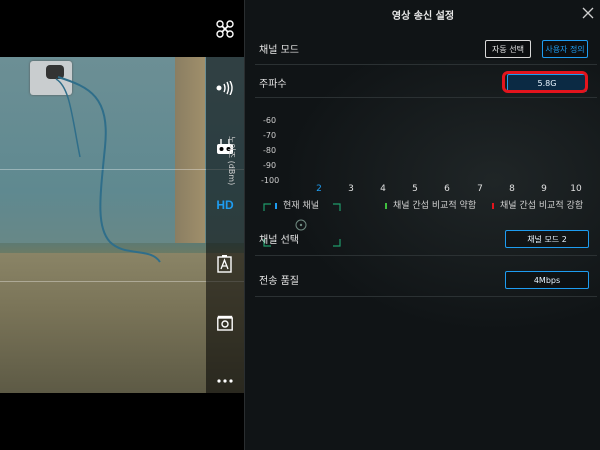  I want to click on camera-settings-button, so click(225, 323).